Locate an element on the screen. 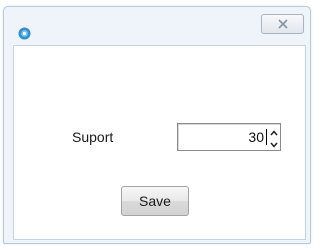 The image size is (321, 250). text-caret is located at coordinates (266, 137).